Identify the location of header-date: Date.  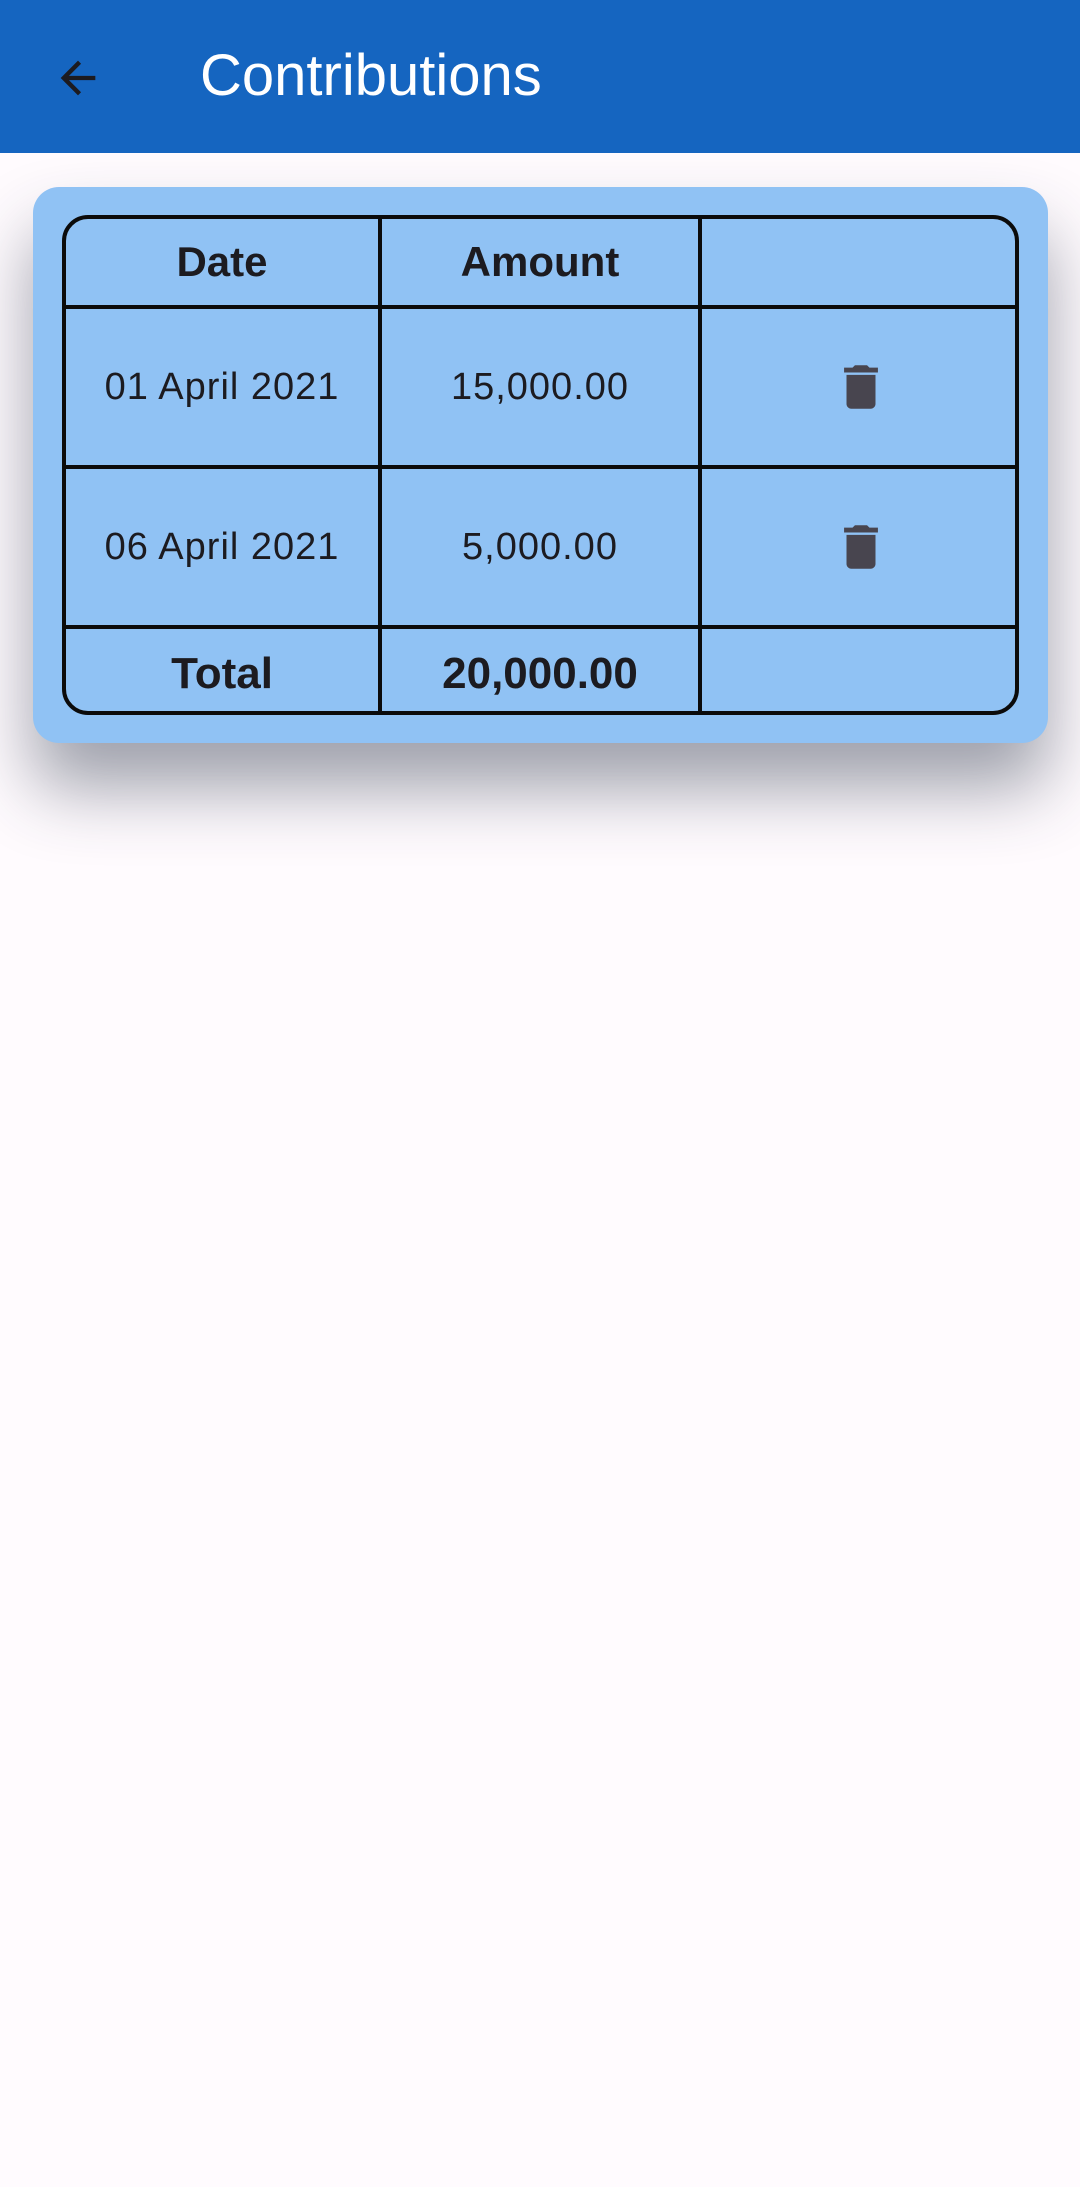
(222, 261).